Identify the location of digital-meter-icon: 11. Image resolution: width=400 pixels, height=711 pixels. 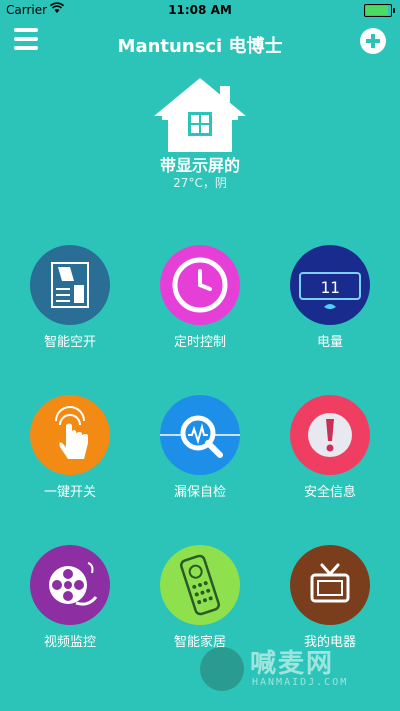
(330, 285).